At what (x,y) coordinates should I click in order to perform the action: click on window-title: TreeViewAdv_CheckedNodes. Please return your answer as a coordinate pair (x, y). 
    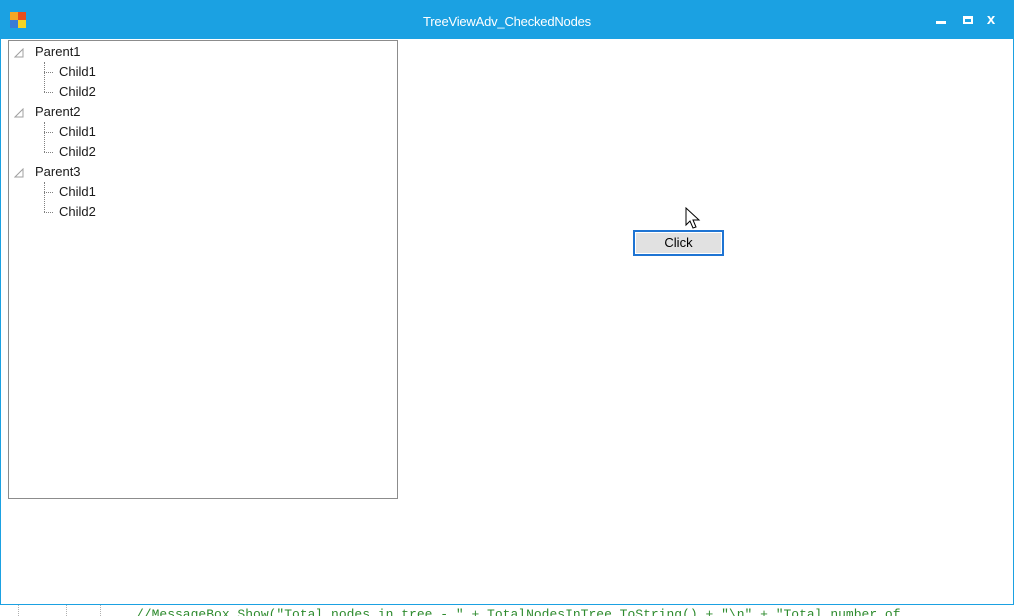
    Looking at the image, I should click on (507, 21).